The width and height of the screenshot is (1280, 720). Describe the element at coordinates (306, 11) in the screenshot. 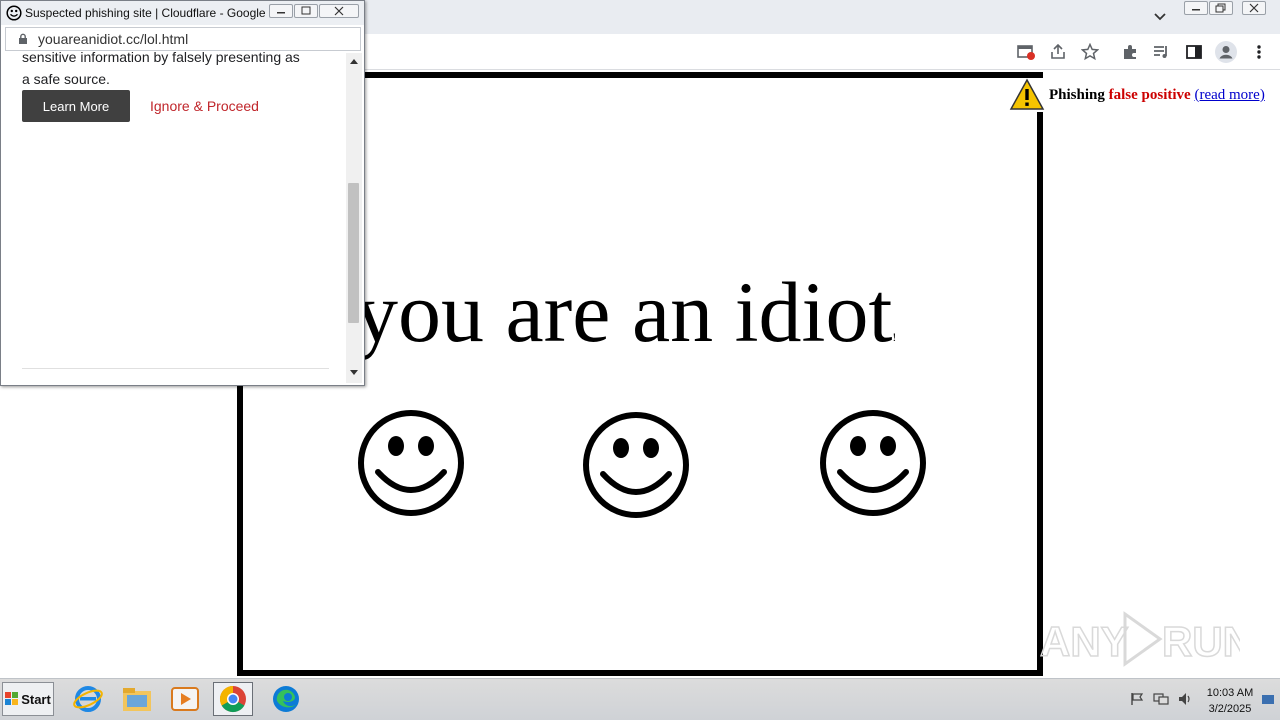

I see `popup-restore-button` at that location.